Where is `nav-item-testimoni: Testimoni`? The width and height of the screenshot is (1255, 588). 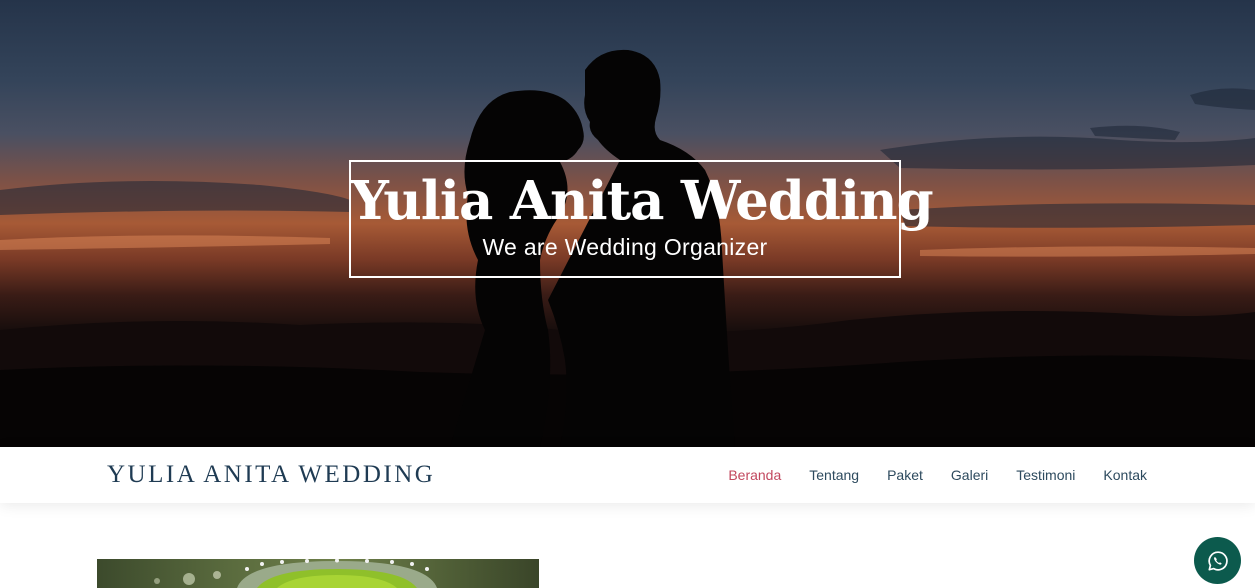
nav-item-testimoni: Testimoni is located at coordinates (1045, 475).